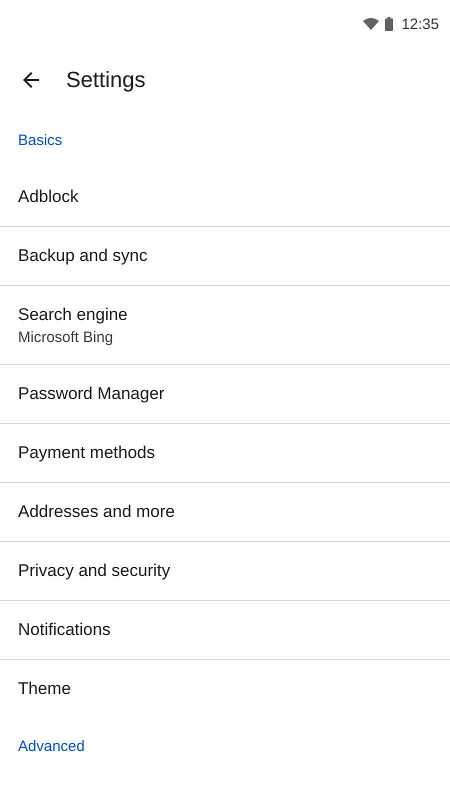 The image size is (450, 800). I want to click on page-title: Settings, so click(106, 80).